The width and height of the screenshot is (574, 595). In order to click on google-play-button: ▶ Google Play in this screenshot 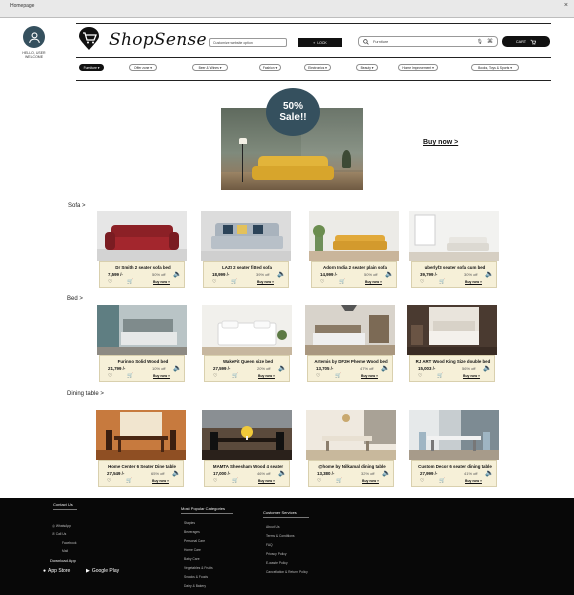, I will do `click(102, 571)`.